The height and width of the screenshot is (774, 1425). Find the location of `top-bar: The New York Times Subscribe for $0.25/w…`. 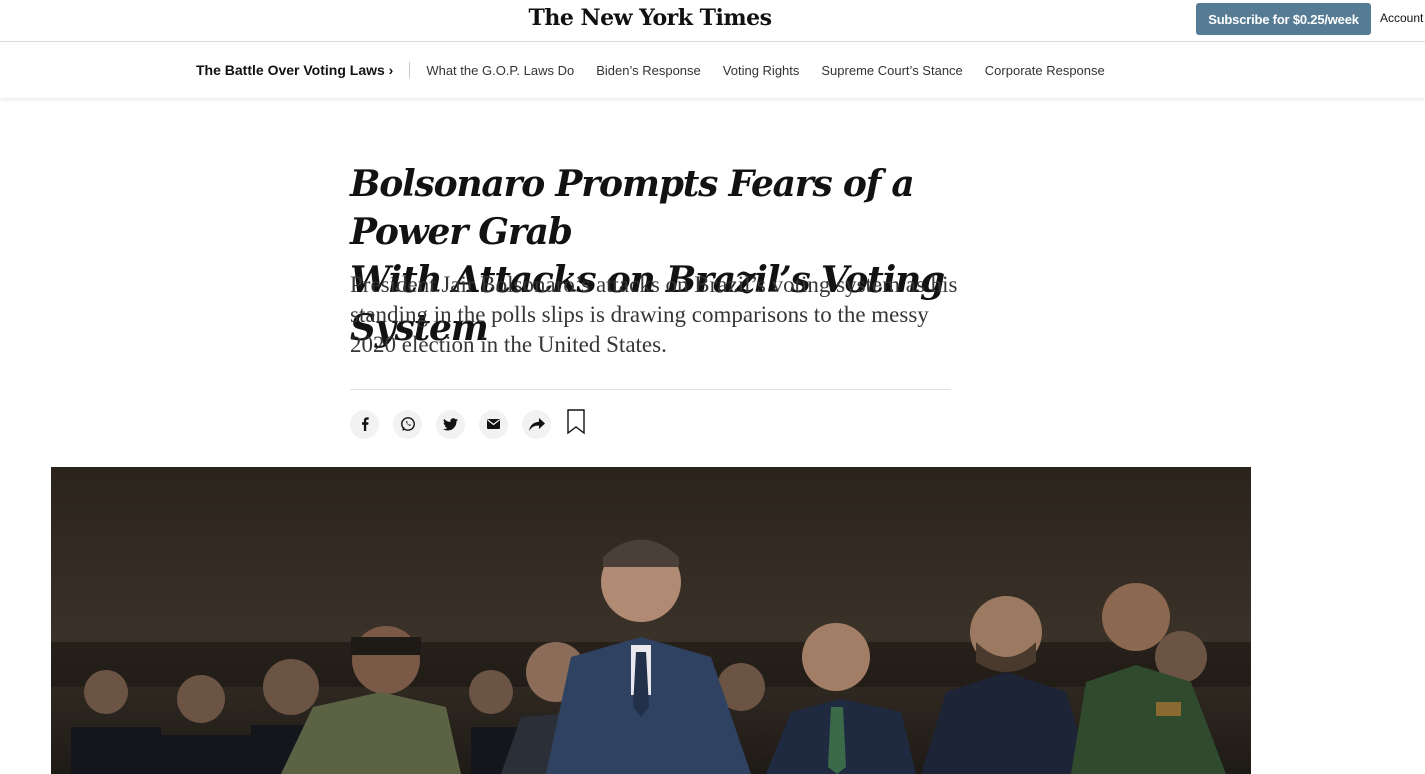

top-bar: The New York Times Subscribe for $0.25/w… is located at coordinates (712, 21).